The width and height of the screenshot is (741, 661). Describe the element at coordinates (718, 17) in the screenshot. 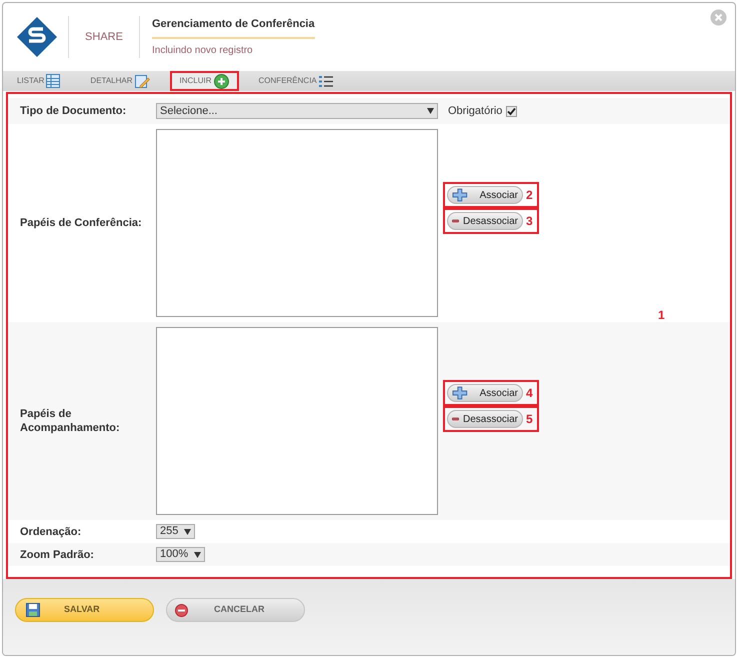

I see `close-icon` at that location.